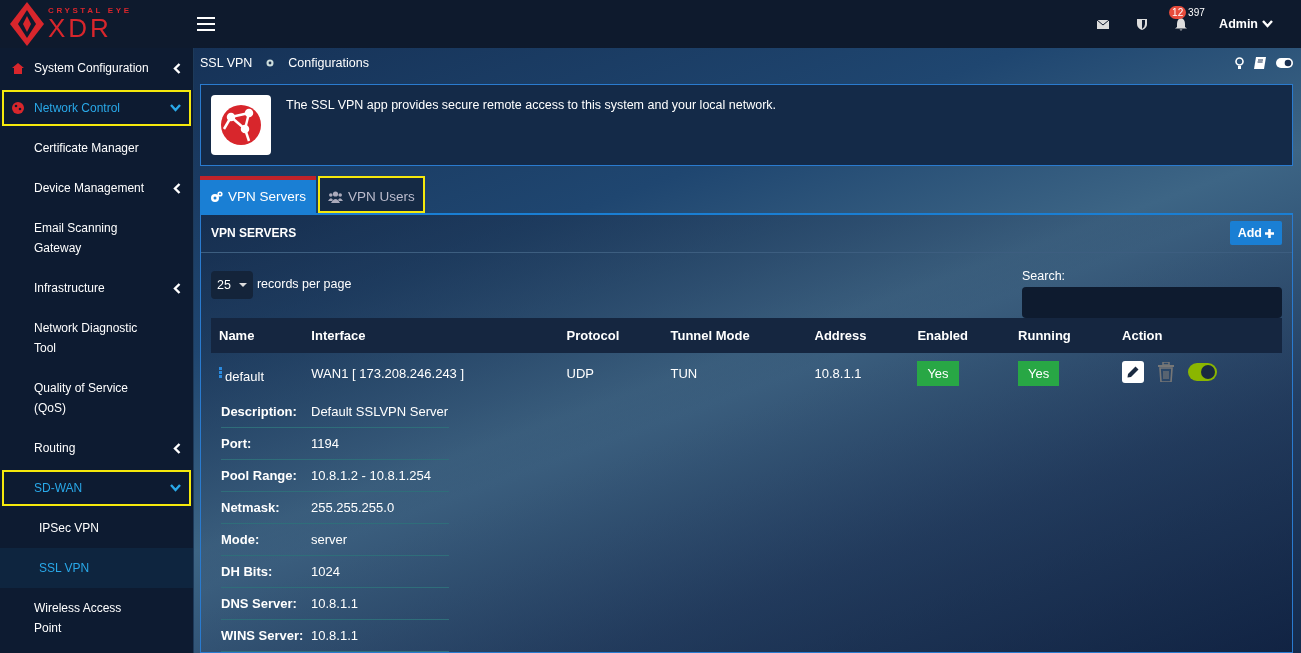  What do you see at coordinates (328, 63) in the screenshot?
I see `breadcrumb-link: Configurations` at bounding box center [328, 63].